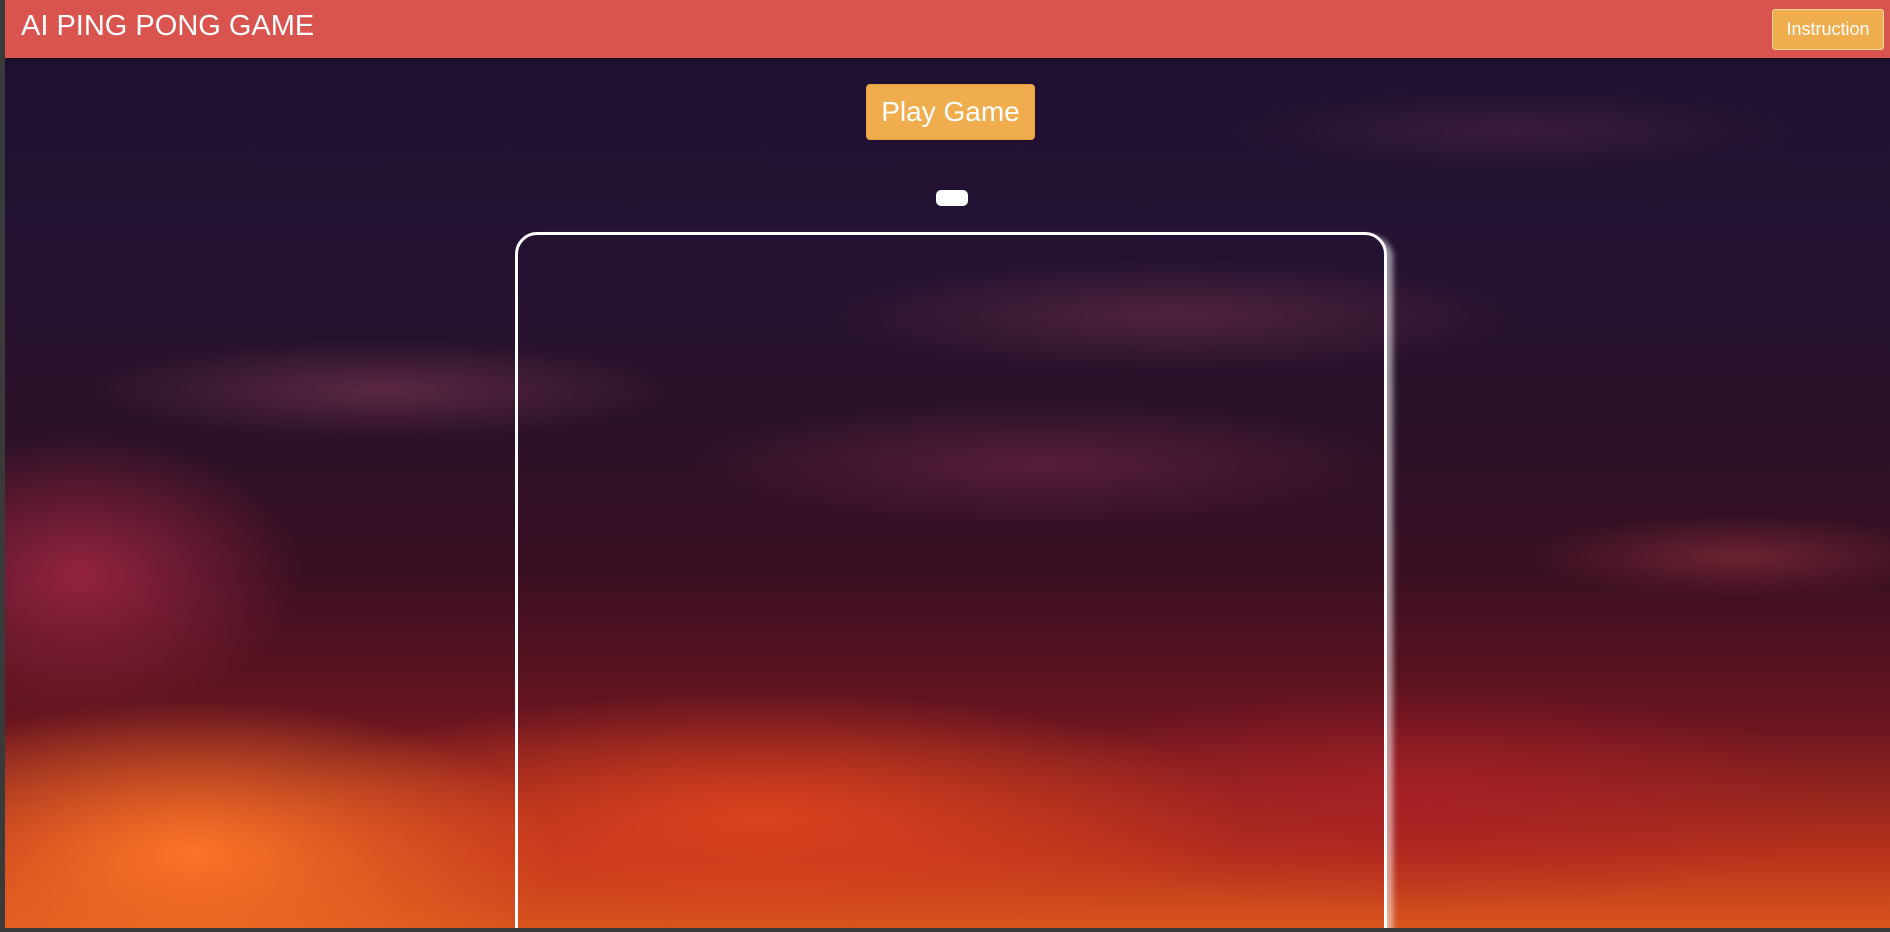 The image size is (1890, 932). I want to click on play-game-button: Play Game, so click(950, 112).